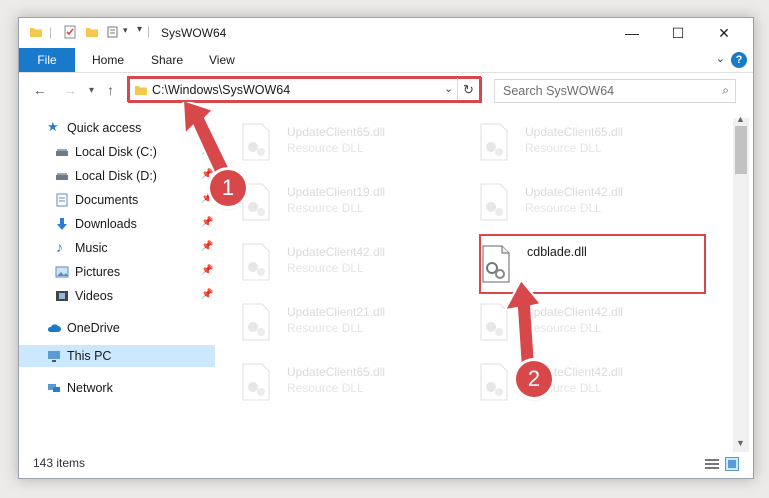 The height and width of the screenshot is (498, 769). Describe the element at coordinates (139, 29) in the screenshot. I see `quick-access-dropdown-icon: ▾` at that location.